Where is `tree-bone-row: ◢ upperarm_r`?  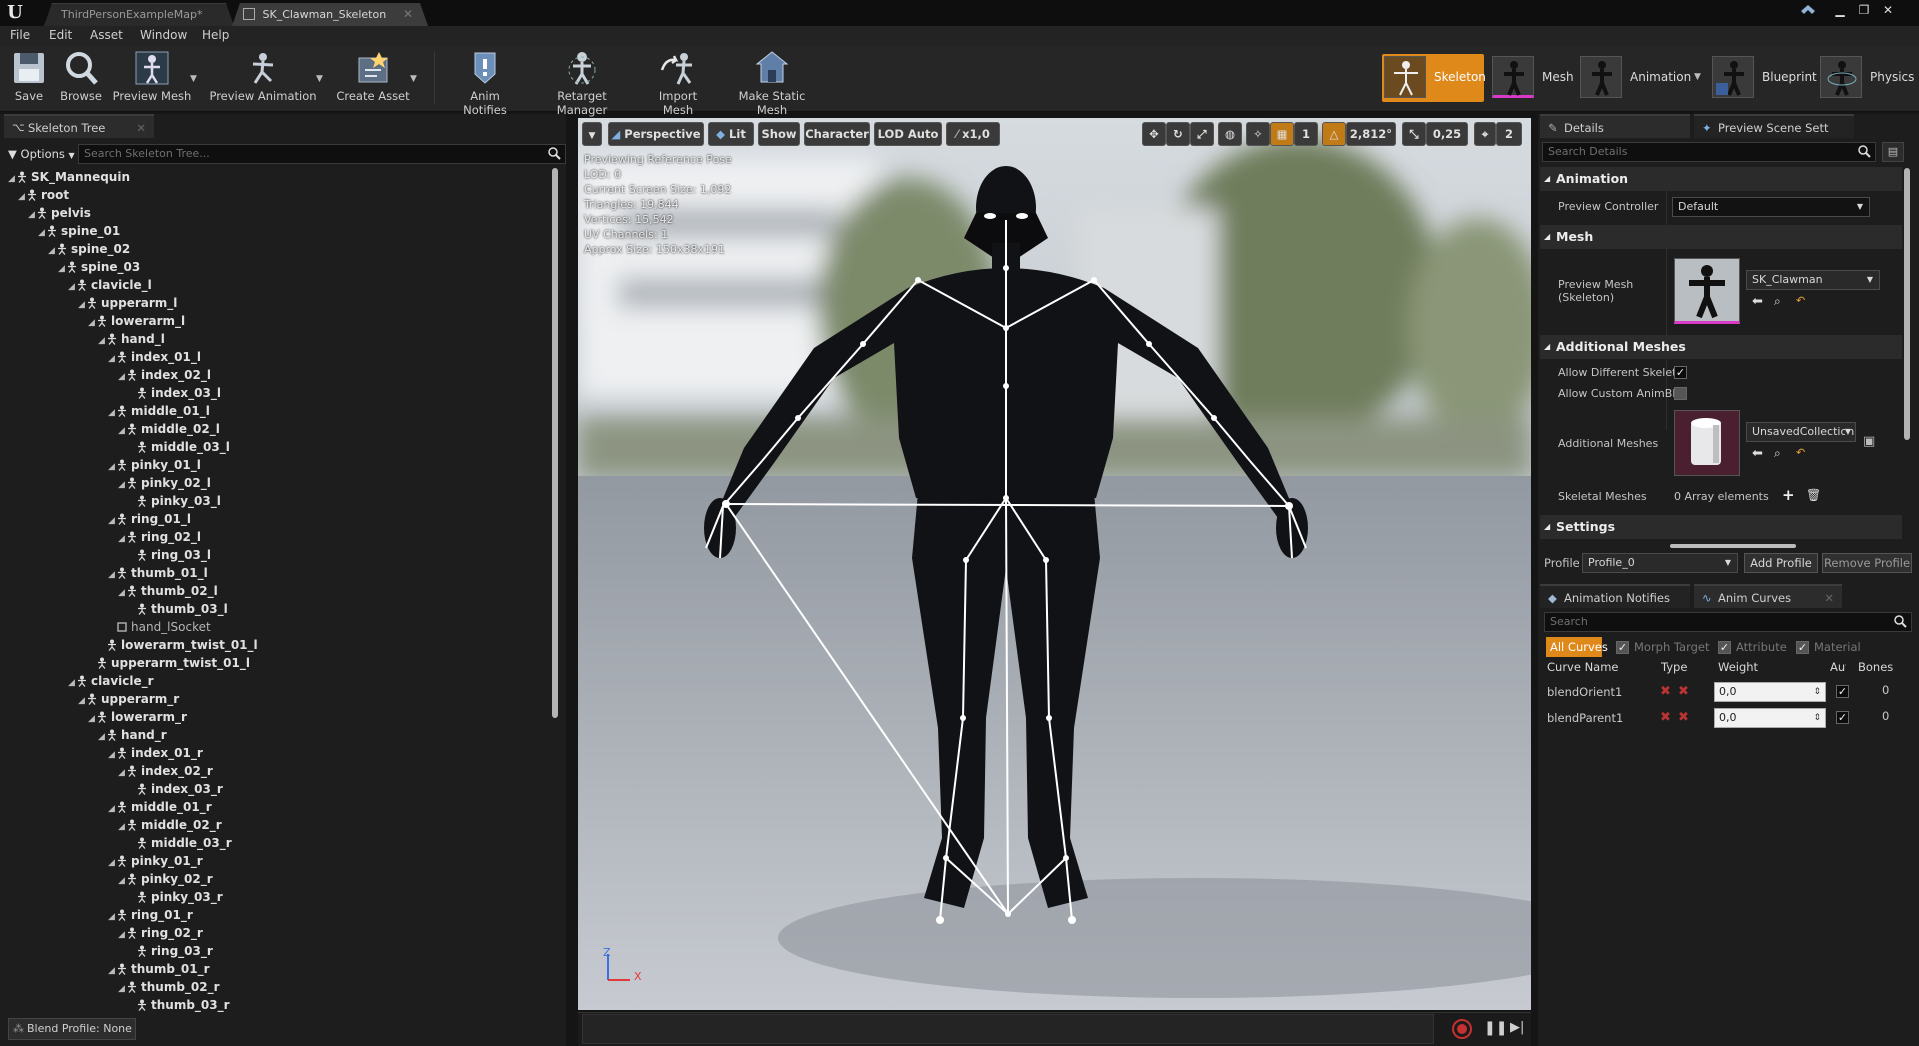 tree-bone-row: ◢ upperarm_r is located at coordinates (128, 699).